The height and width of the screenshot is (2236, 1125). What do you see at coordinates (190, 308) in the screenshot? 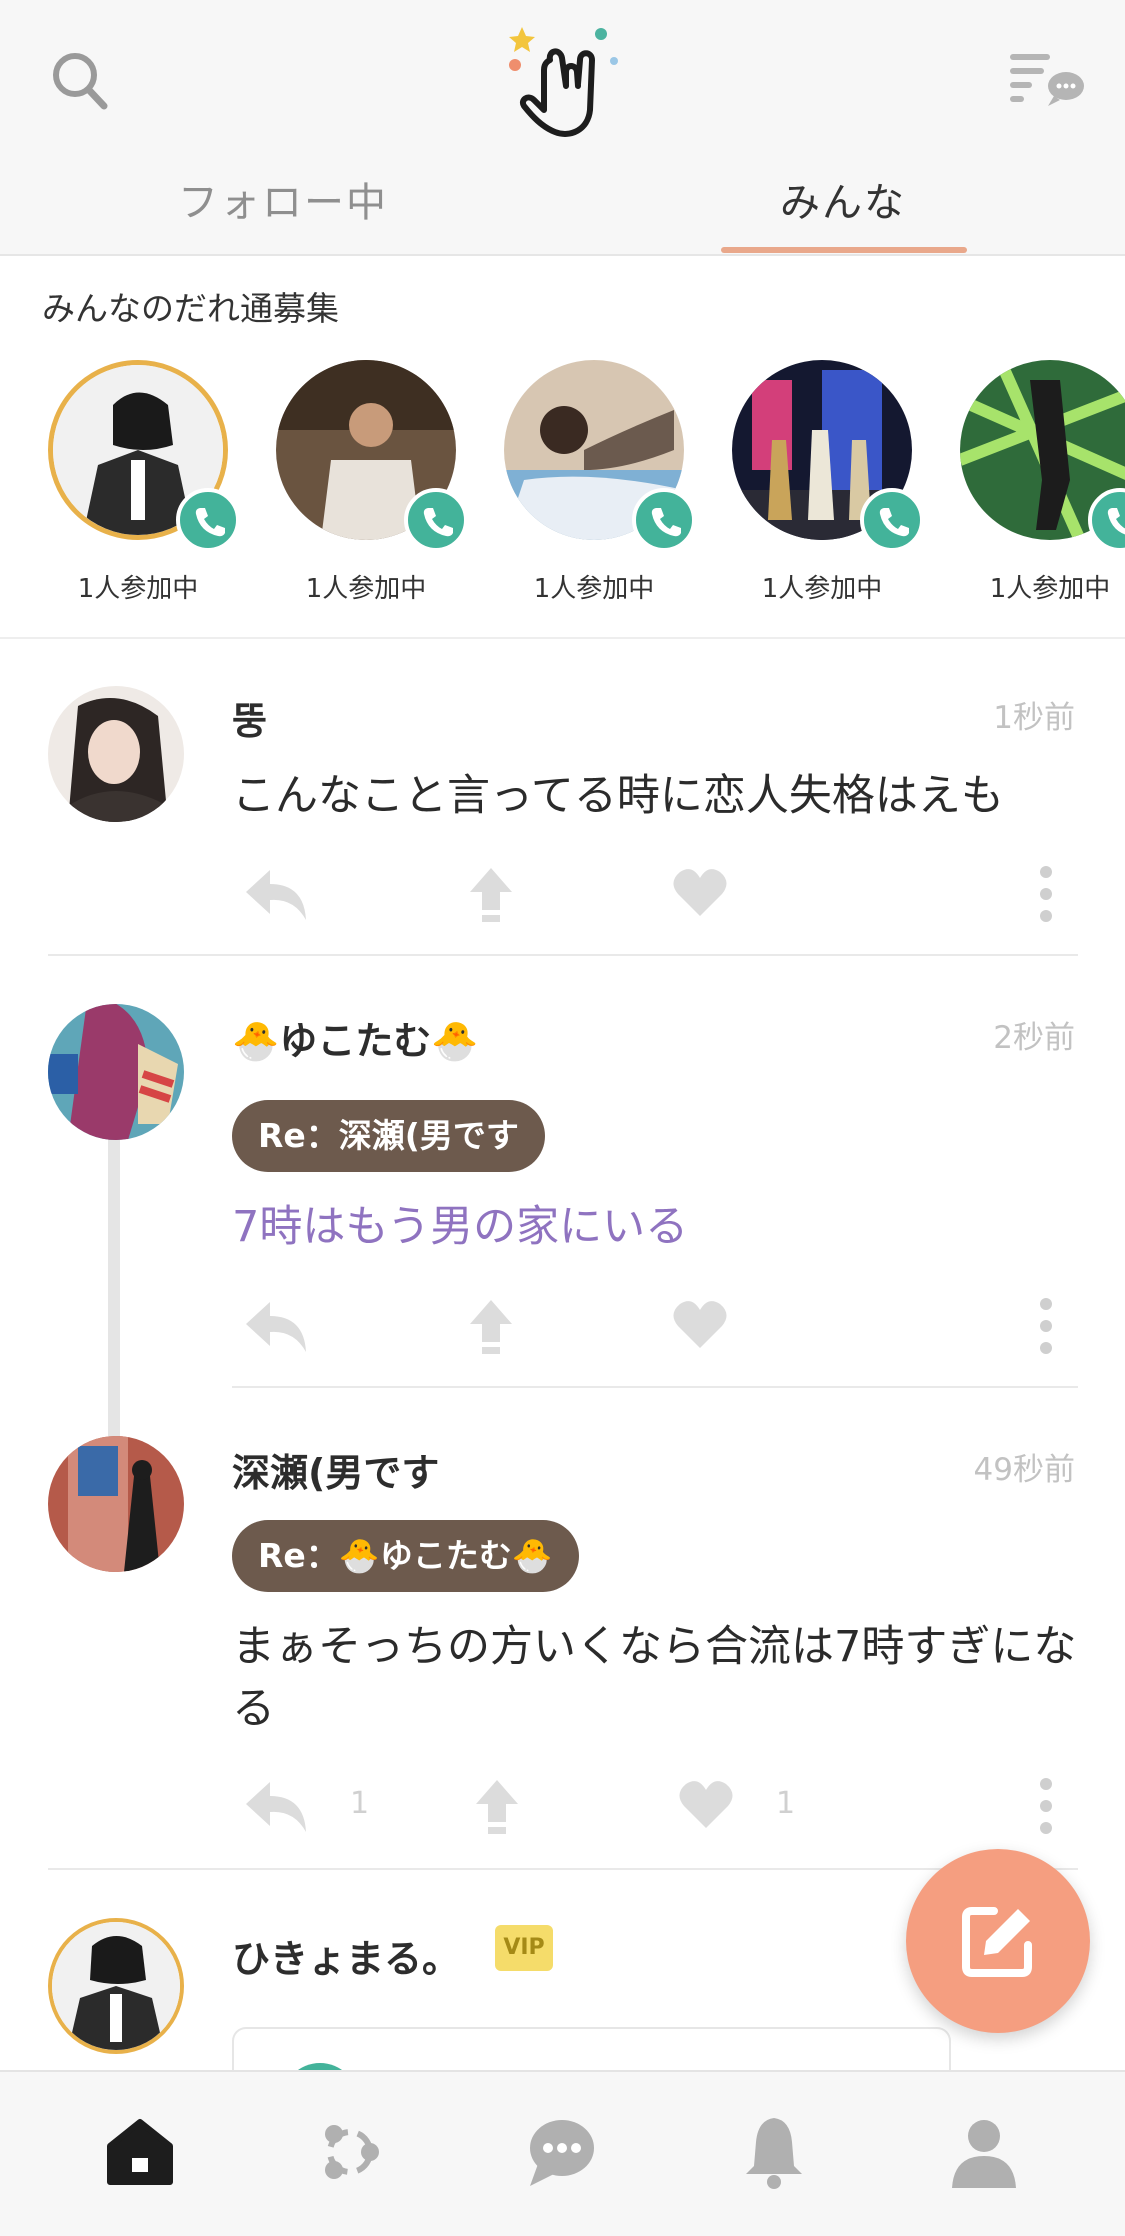
I see `recruiting-section-title: みんなのだれ通募集` at bounding box center [190, 308].